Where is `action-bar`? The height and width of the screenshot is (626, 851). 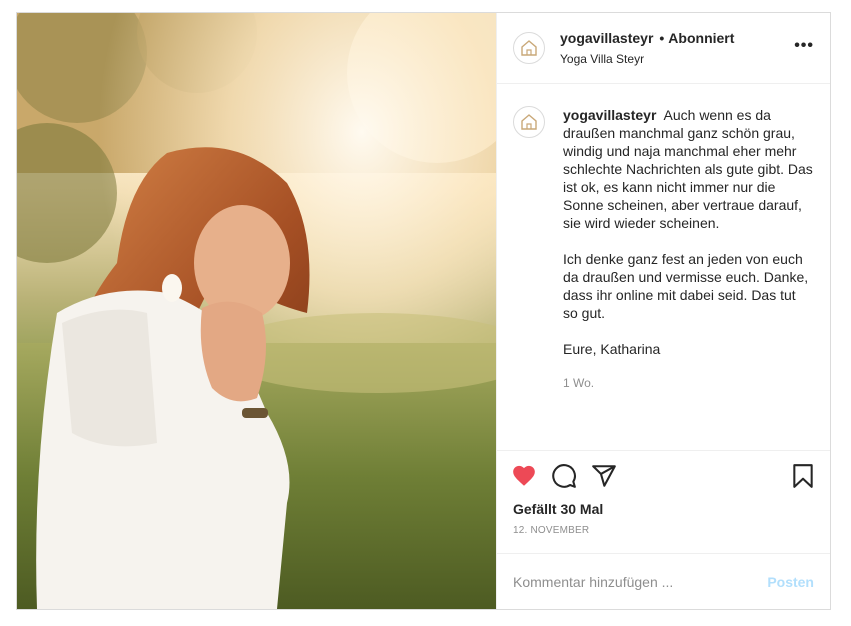 action-bar is located at coordinates (663, 475).